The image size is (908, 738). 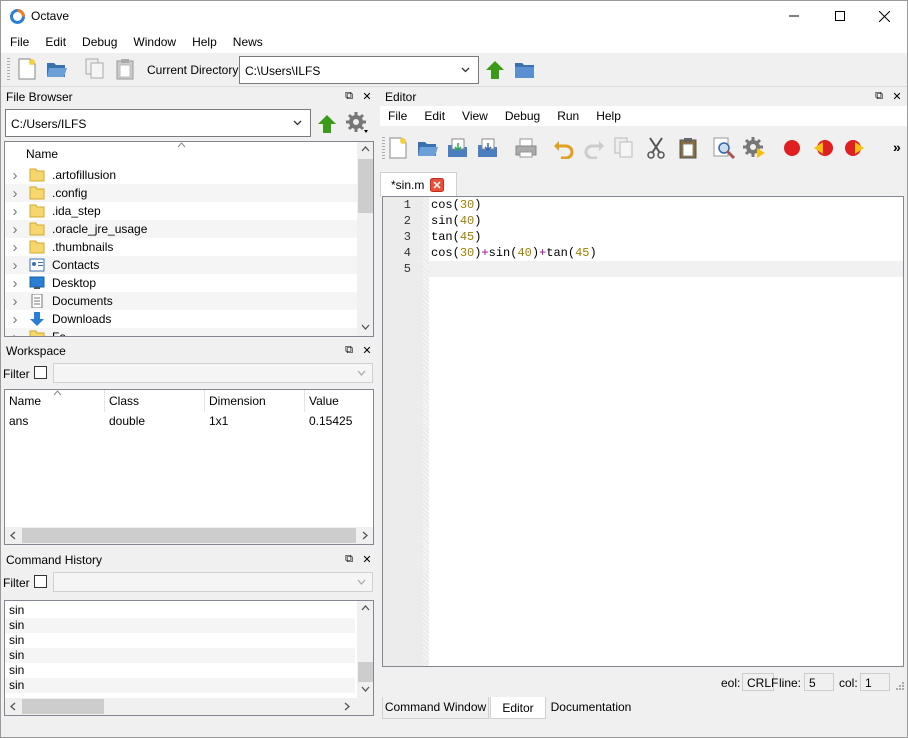 I want to click on menu-help: Help, so click(x=204, y=42).